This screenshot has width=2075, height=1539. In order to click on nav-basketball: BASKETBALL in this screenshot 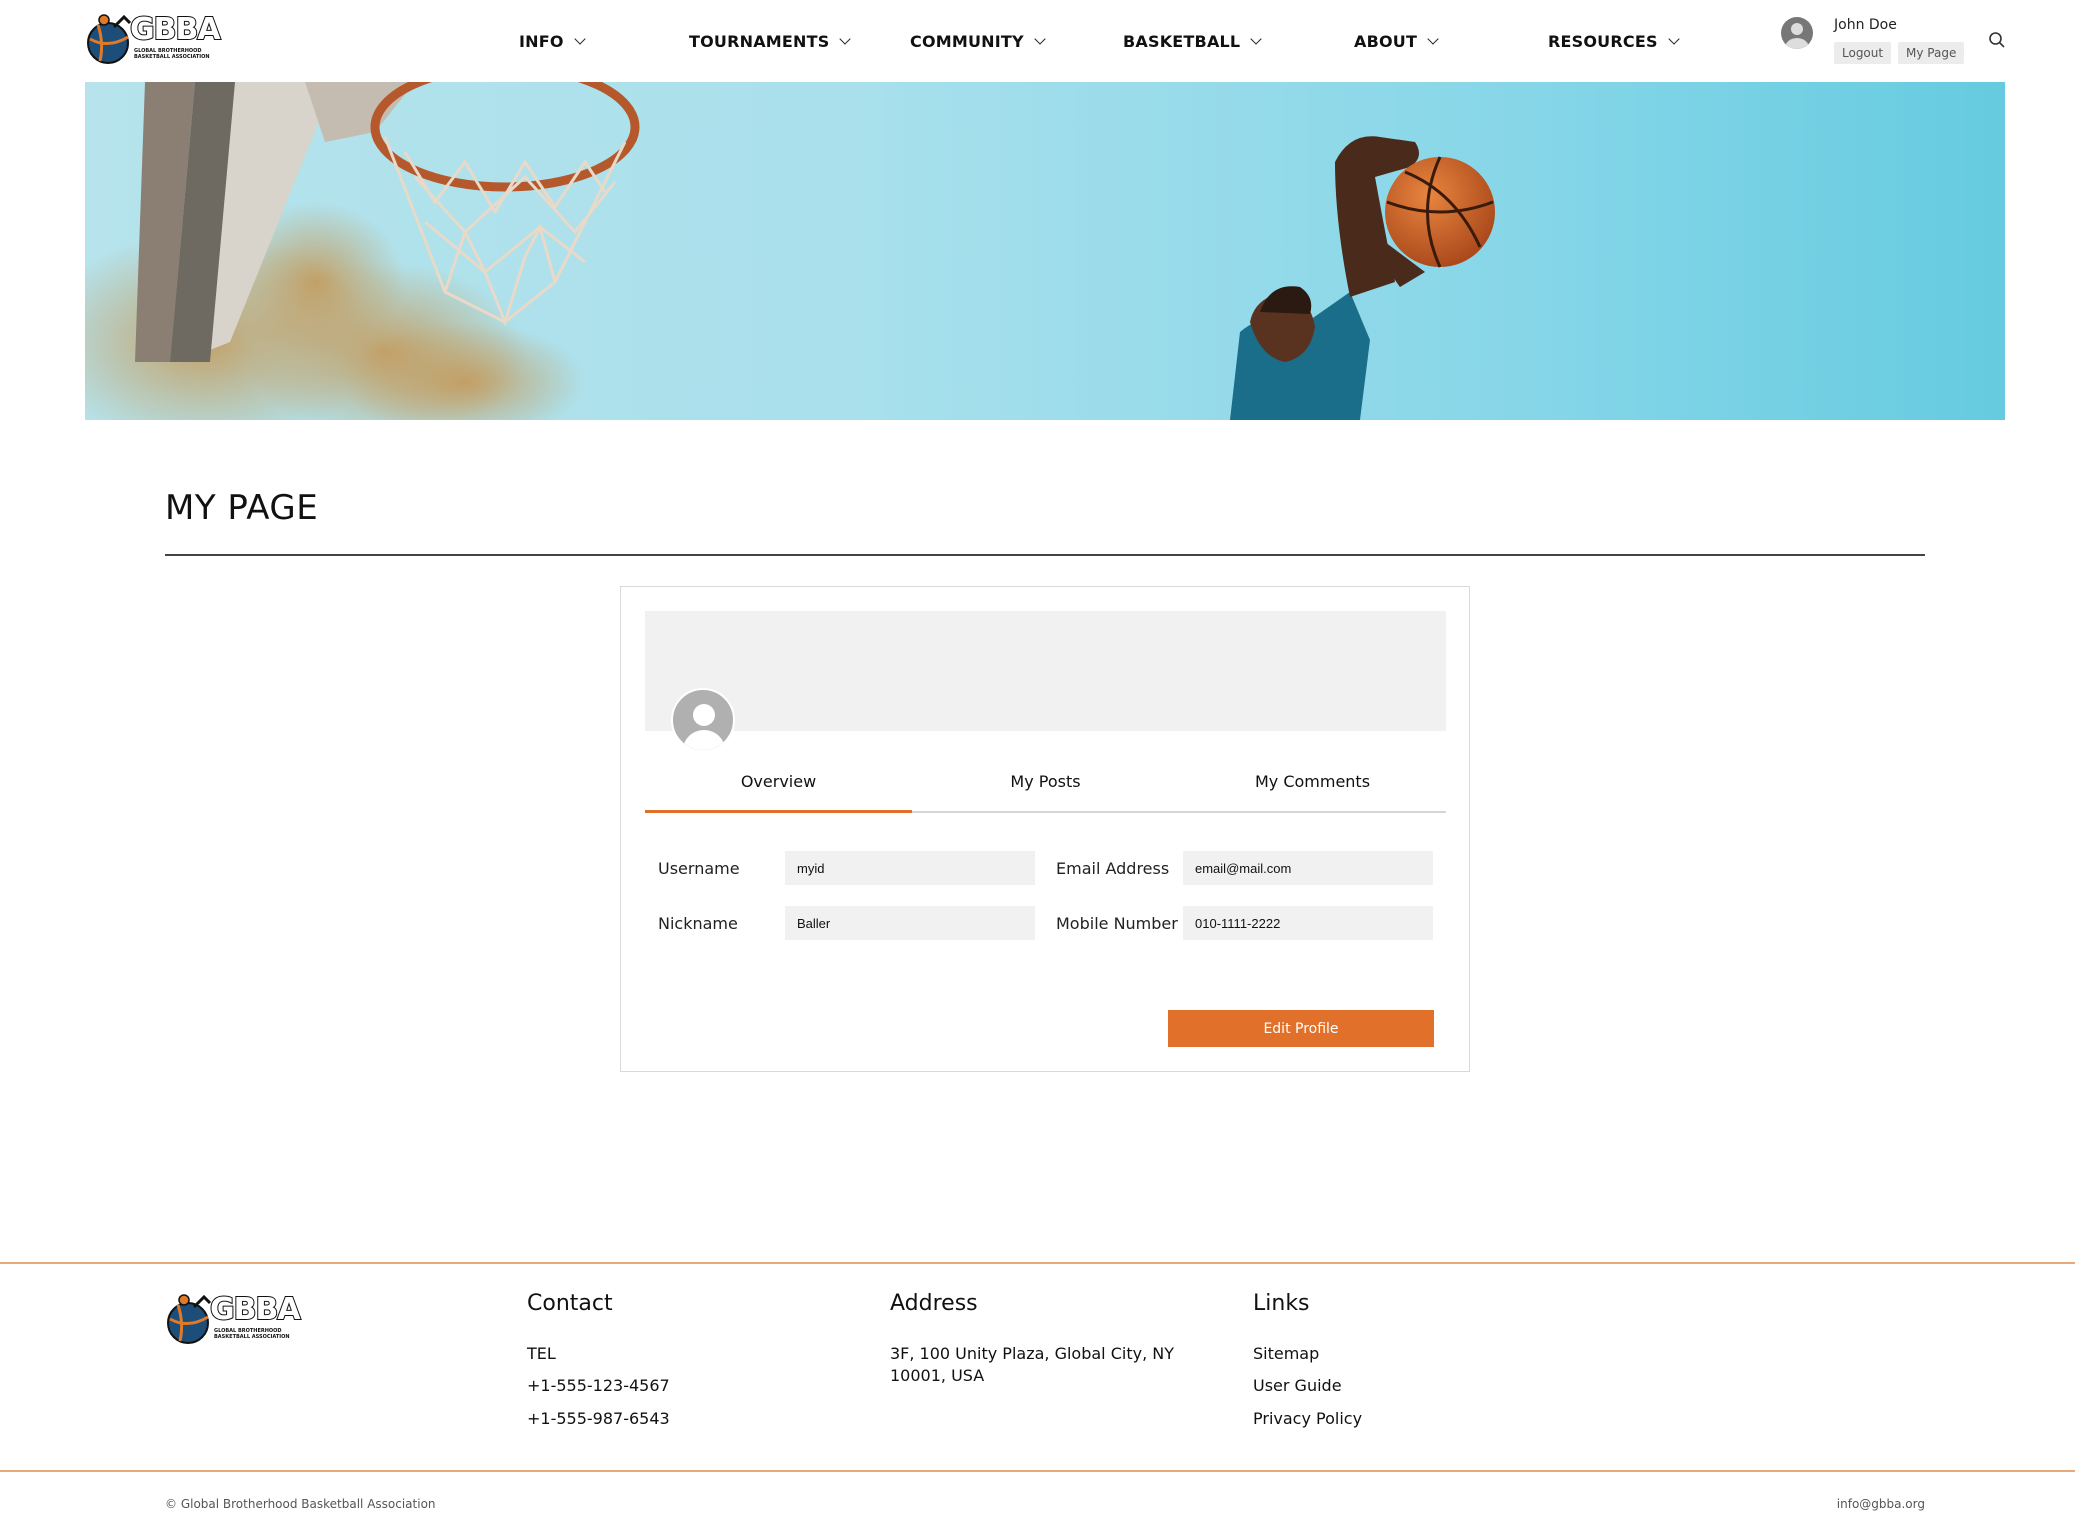, I will do `click(1192, 41)`.